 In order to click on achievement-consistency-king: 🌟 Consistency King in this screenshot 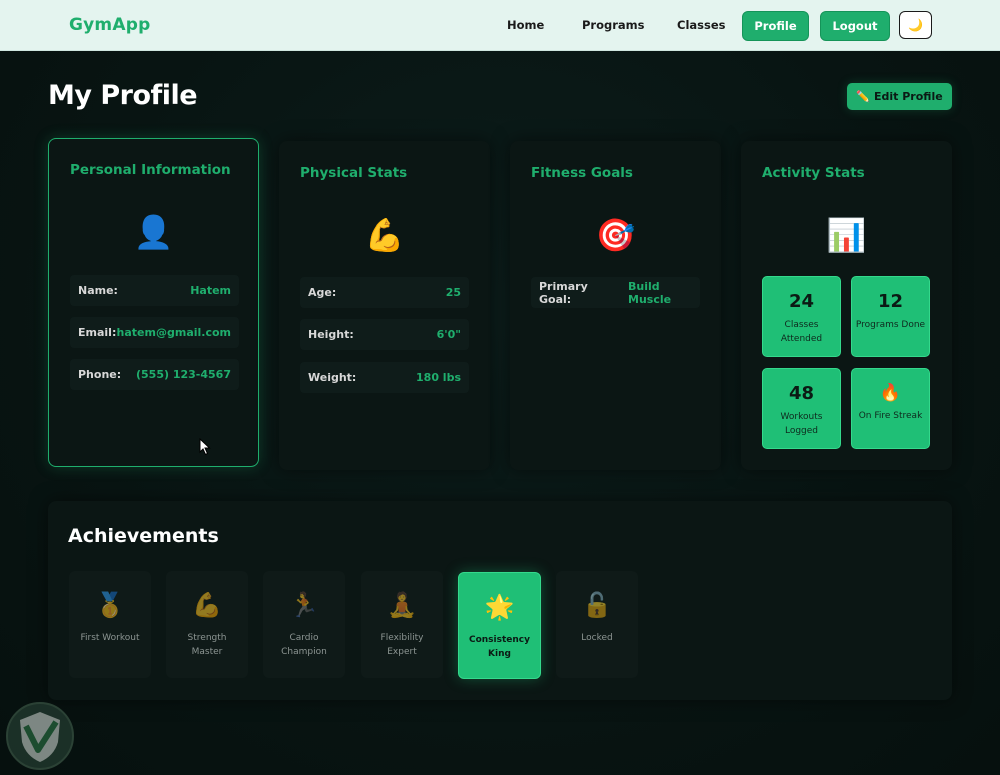, I will do `click(499, 625)`.